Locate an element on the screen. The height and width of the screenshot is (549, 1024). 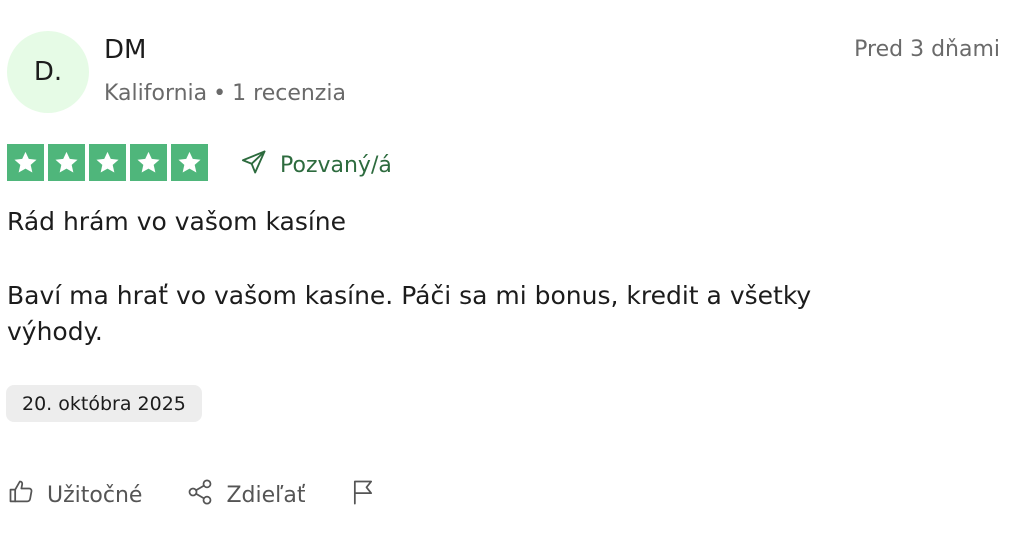
helpful-button: Užitočné is located at coordinates (74, 495).